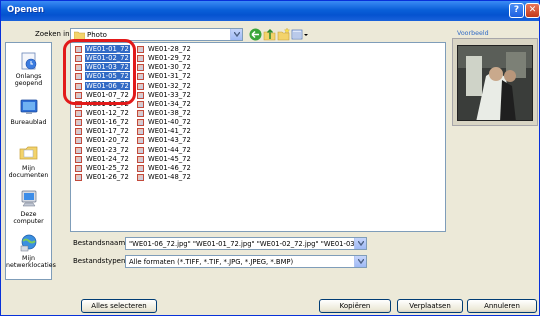  Describe the element at coordinates (495, 82) in the screenshot. I see `preview-panel` at that location.